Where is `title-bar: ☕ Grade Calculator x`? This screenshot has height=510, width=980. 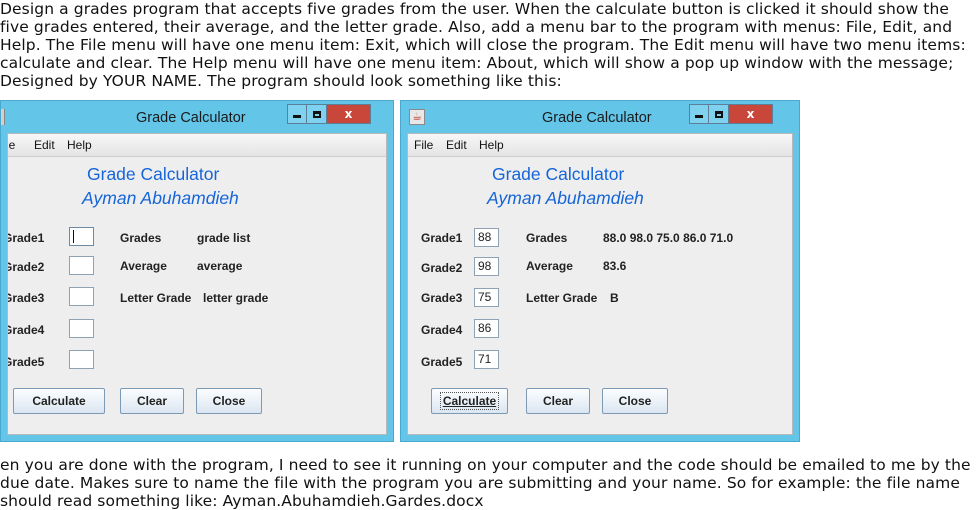
title-bar: ☕ Grade Calculator x is located at coordinates (600, 117).